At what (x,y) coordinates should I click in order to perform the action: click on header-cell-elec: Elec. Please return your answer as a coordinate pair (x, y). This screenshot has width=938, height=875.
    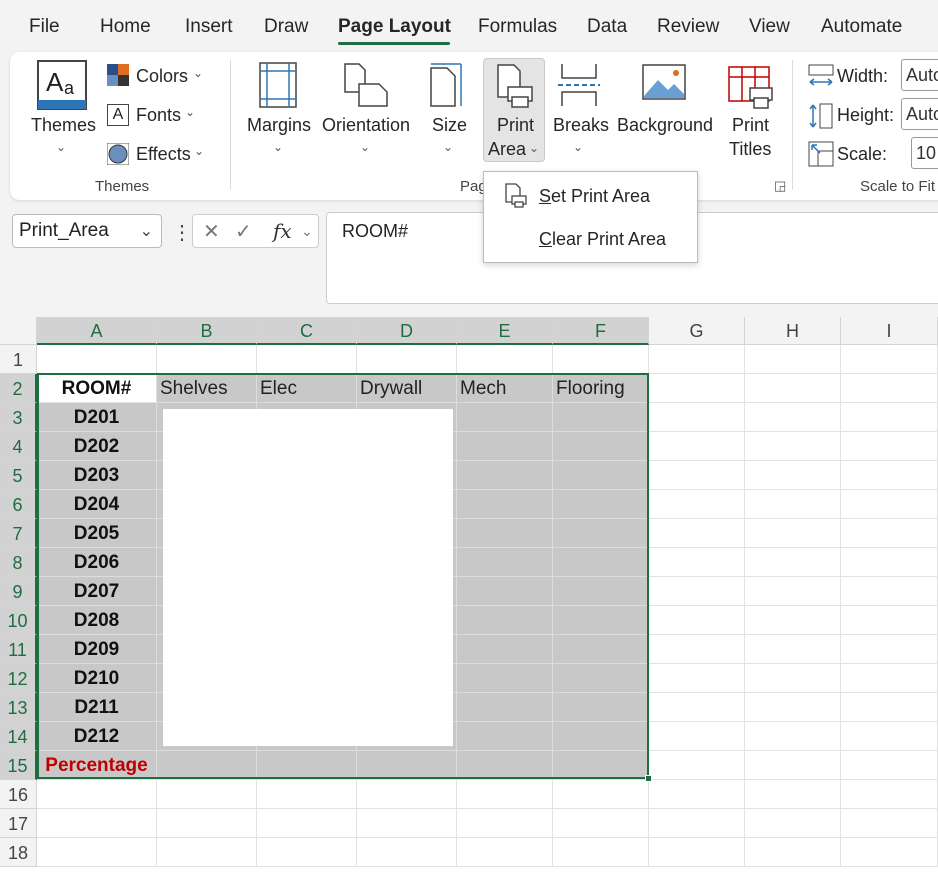
    Looking at the image, I should click on (307, 388).